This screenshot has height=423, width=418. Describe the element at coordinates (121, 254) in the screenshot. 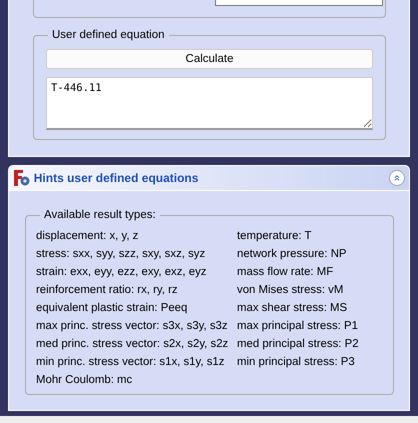

I see `result-type-text: stress: sxx, syy, szz, sxy, sxz, syz` at that location.